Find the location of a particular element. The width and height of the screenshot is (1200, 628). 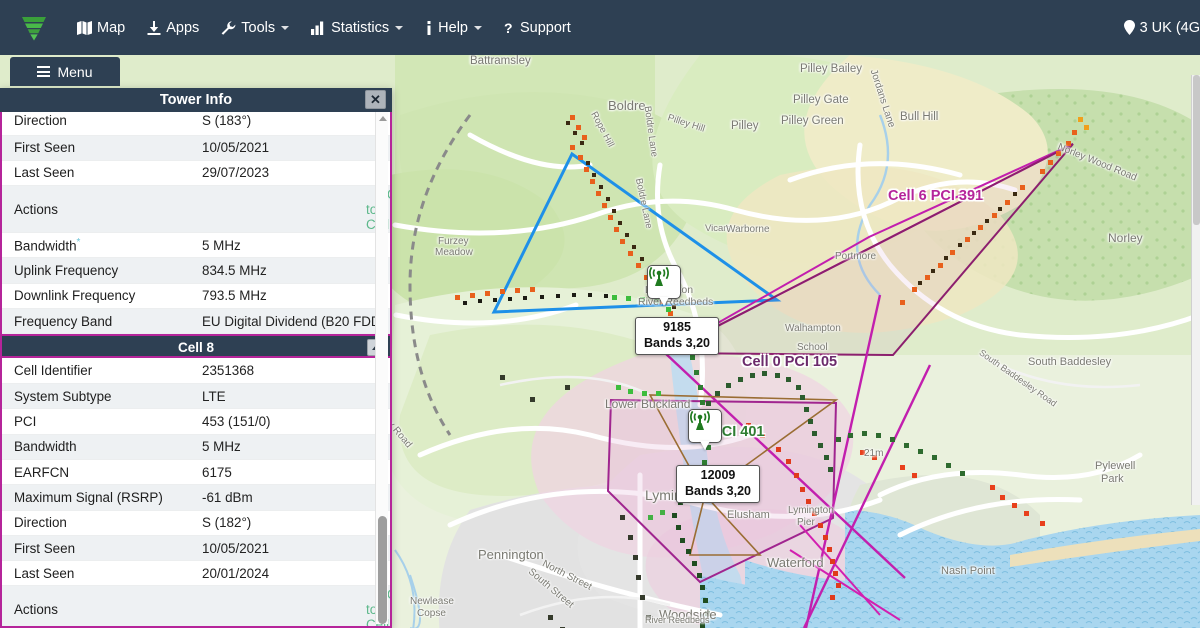

table-row: PCI 453 (151/0) is located at coordinates (196, 421).